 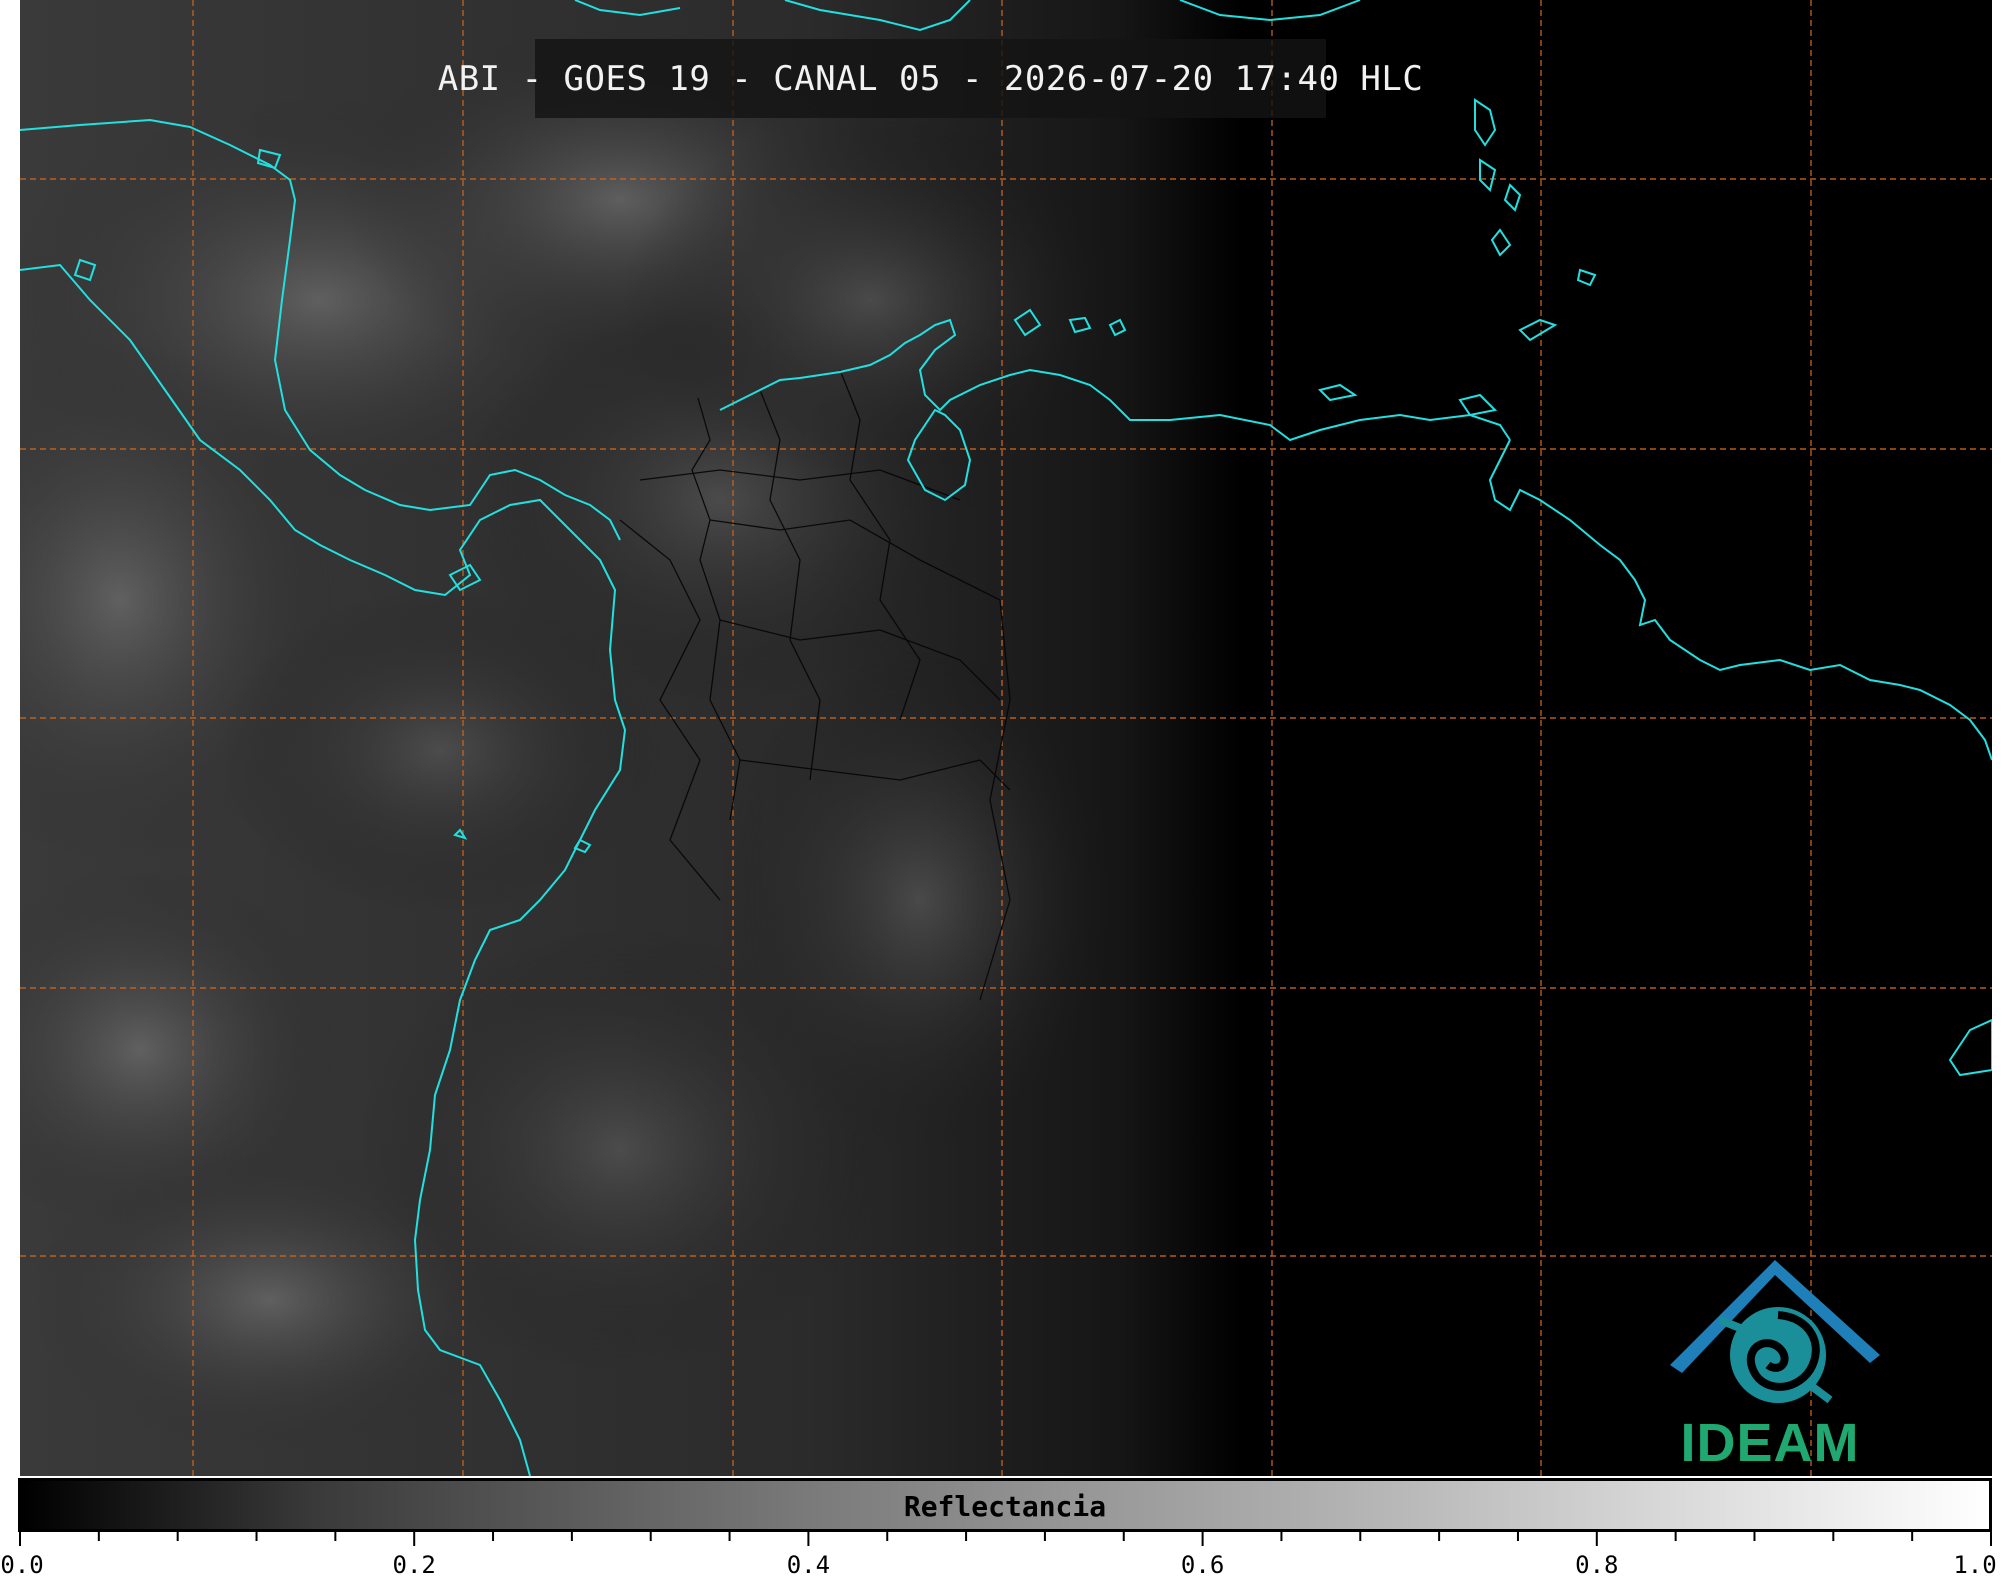 I want to click on colorbar-tick-label: 1.0, so click(x=1975, y=1564).